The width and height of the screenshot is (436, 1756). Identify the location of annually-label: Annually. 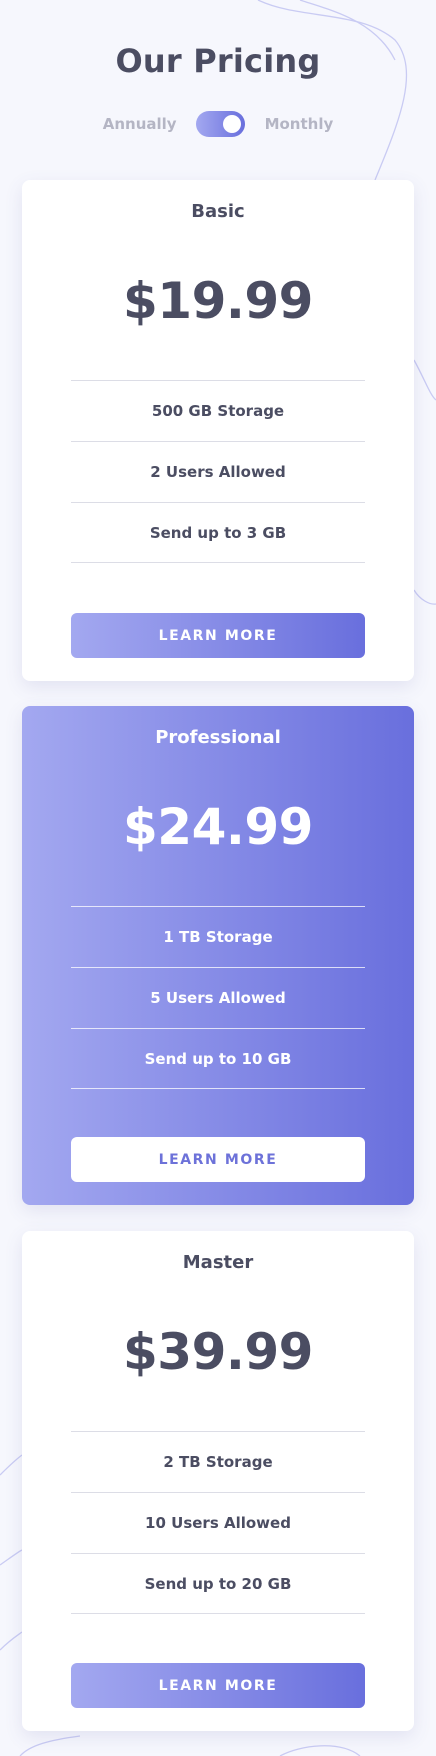
(139, 124).